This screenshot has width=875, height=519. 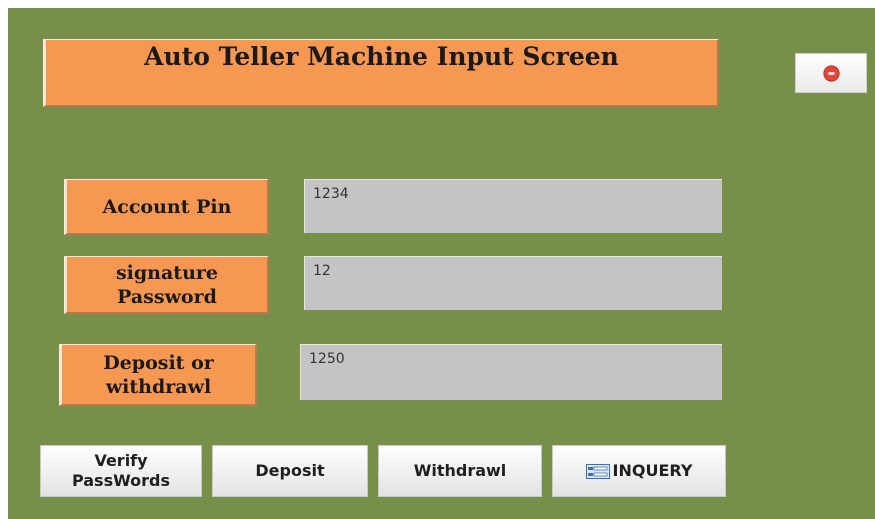 I want to click on close-button, so click(x=831, y=73).